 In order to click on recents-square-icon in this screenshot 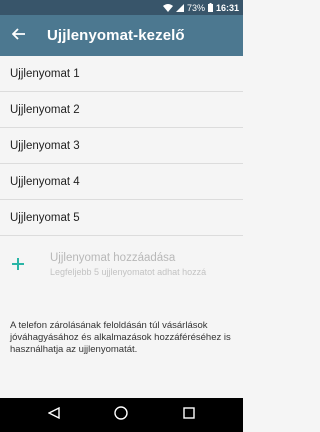, I will do `click(189, 415)`.